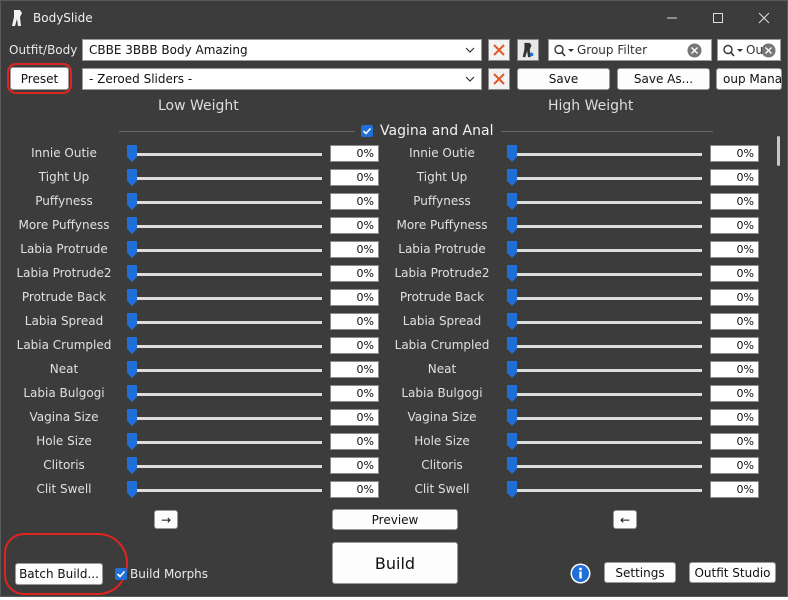 The width and height of the screenshot is (788, 600). What do you see at coordinates (563, 79) in the screenshot?
I see `save-button: Save` at bounding box center [563, 79].